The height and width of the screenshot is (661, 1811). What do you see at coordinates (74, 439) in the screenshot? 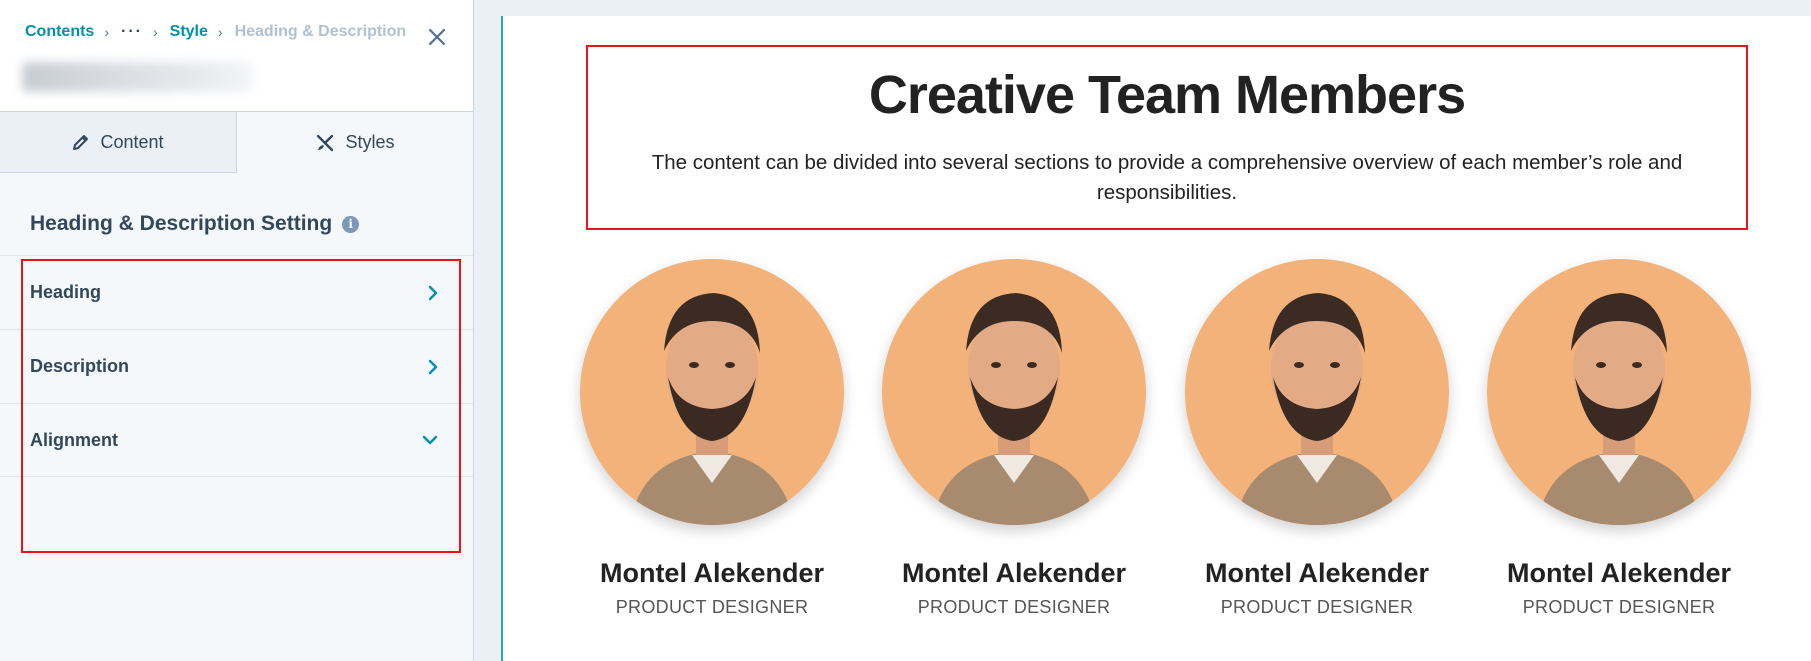
I see `row-alignment-label: Alignment` at bounding box center [74, 439].